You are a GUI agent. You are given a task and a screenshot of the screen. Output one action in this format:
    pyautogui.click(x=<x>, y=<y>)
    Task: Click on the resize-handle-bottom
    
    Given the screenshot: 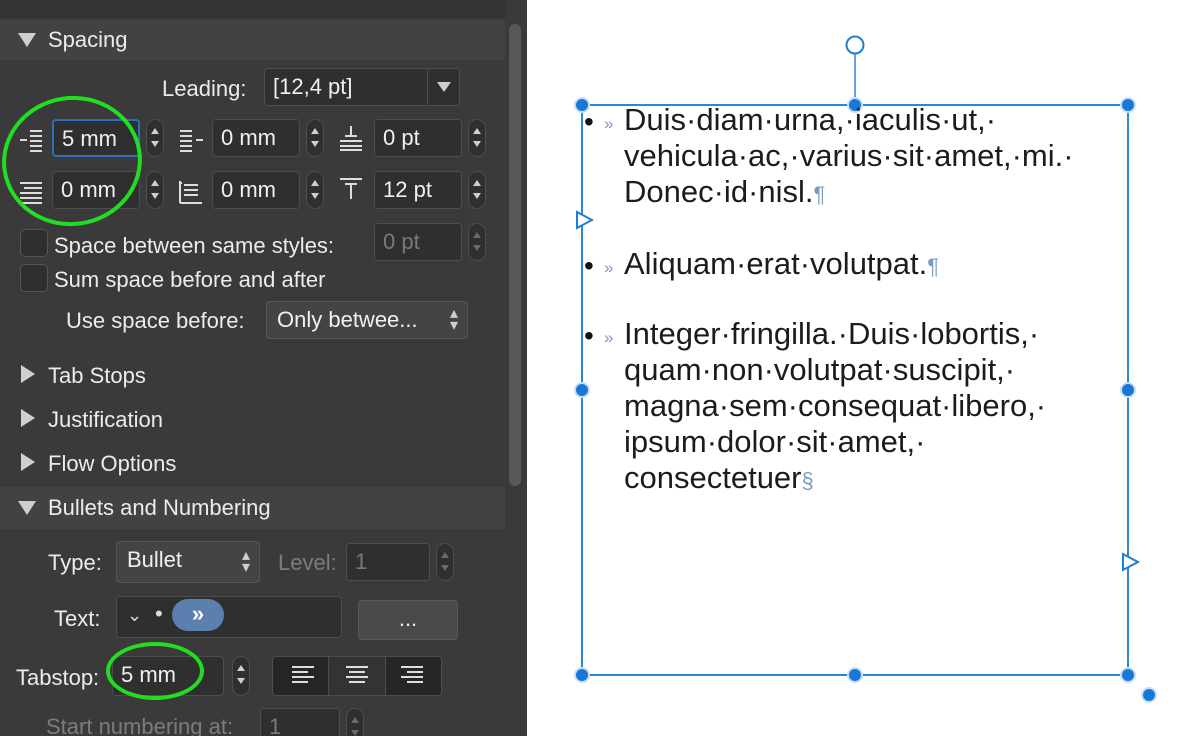 What is the action you would take?
    pyautogui.click(x=855, y=675)
    